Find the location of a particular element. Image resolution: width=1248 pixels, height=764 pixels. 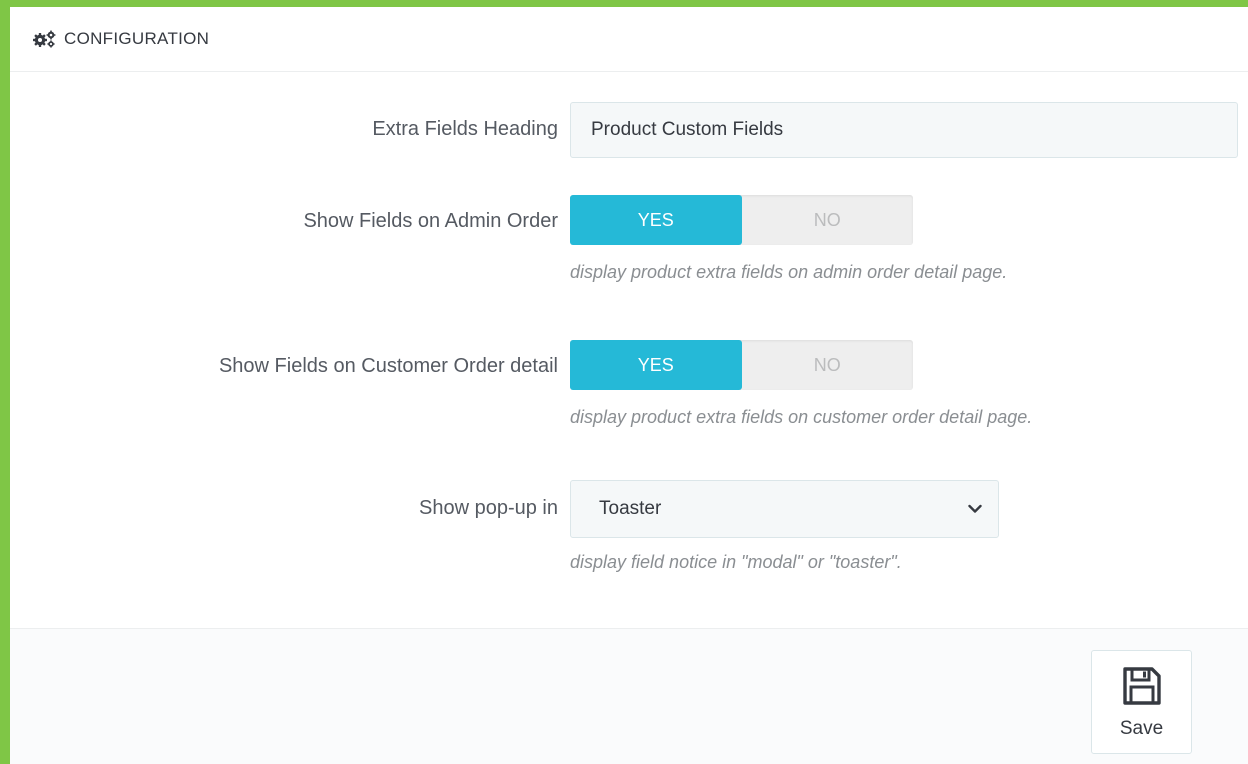

customer-order-no-option: NO is located at coordinates (828, 365).